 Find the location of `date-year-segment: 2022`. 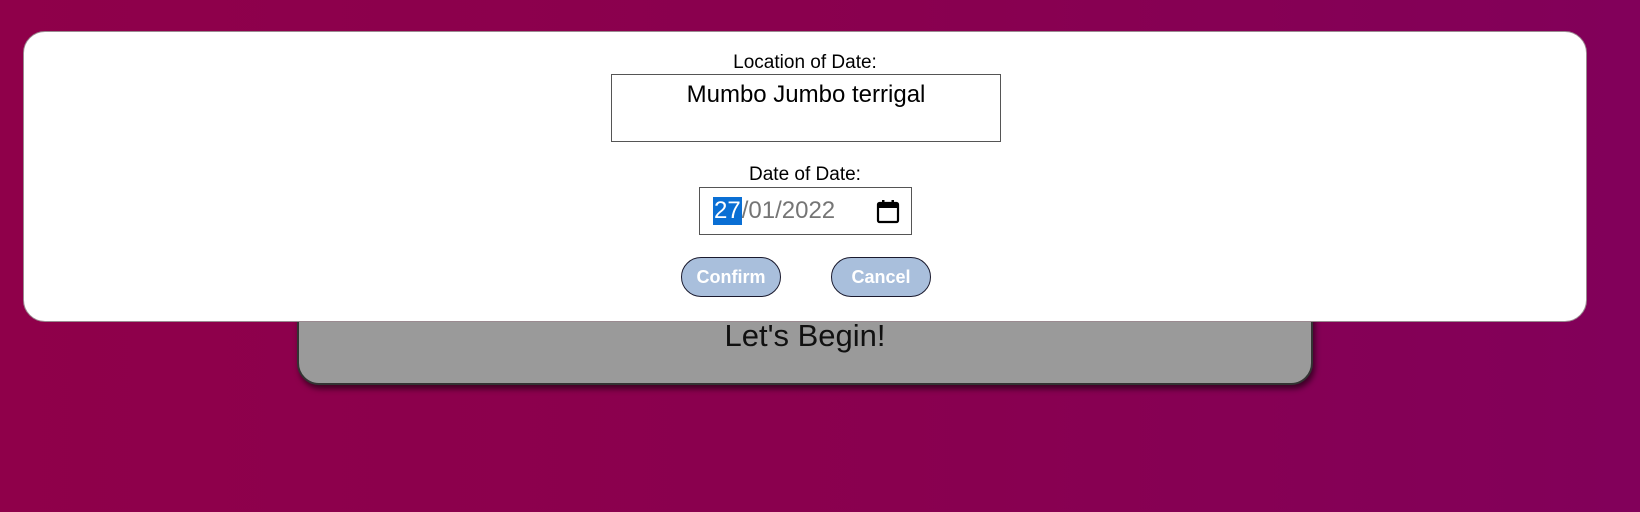

date-year-segment: 2022 is located at coordinates (808, 211).